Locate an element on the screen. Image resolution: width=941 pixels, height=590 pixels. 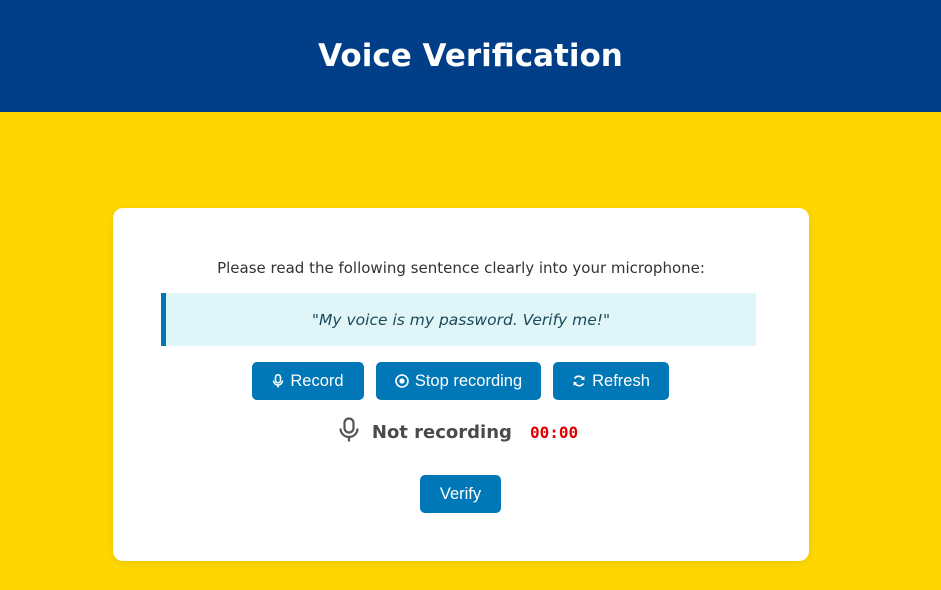
page-title: Voice Verification is located at coordinates (470, 56).